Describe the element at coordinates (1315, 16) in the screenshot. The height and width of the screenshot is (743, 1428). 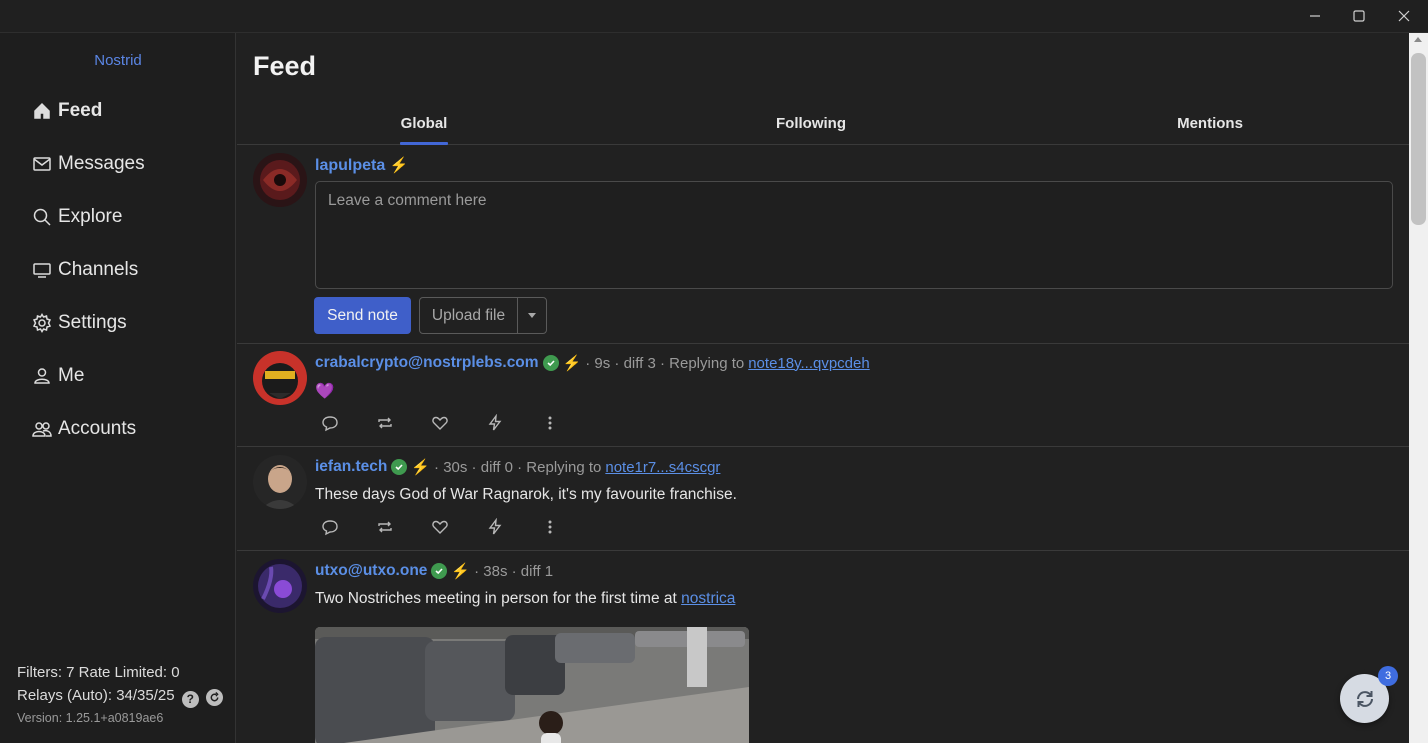
I see `minimize-icon` at that location.